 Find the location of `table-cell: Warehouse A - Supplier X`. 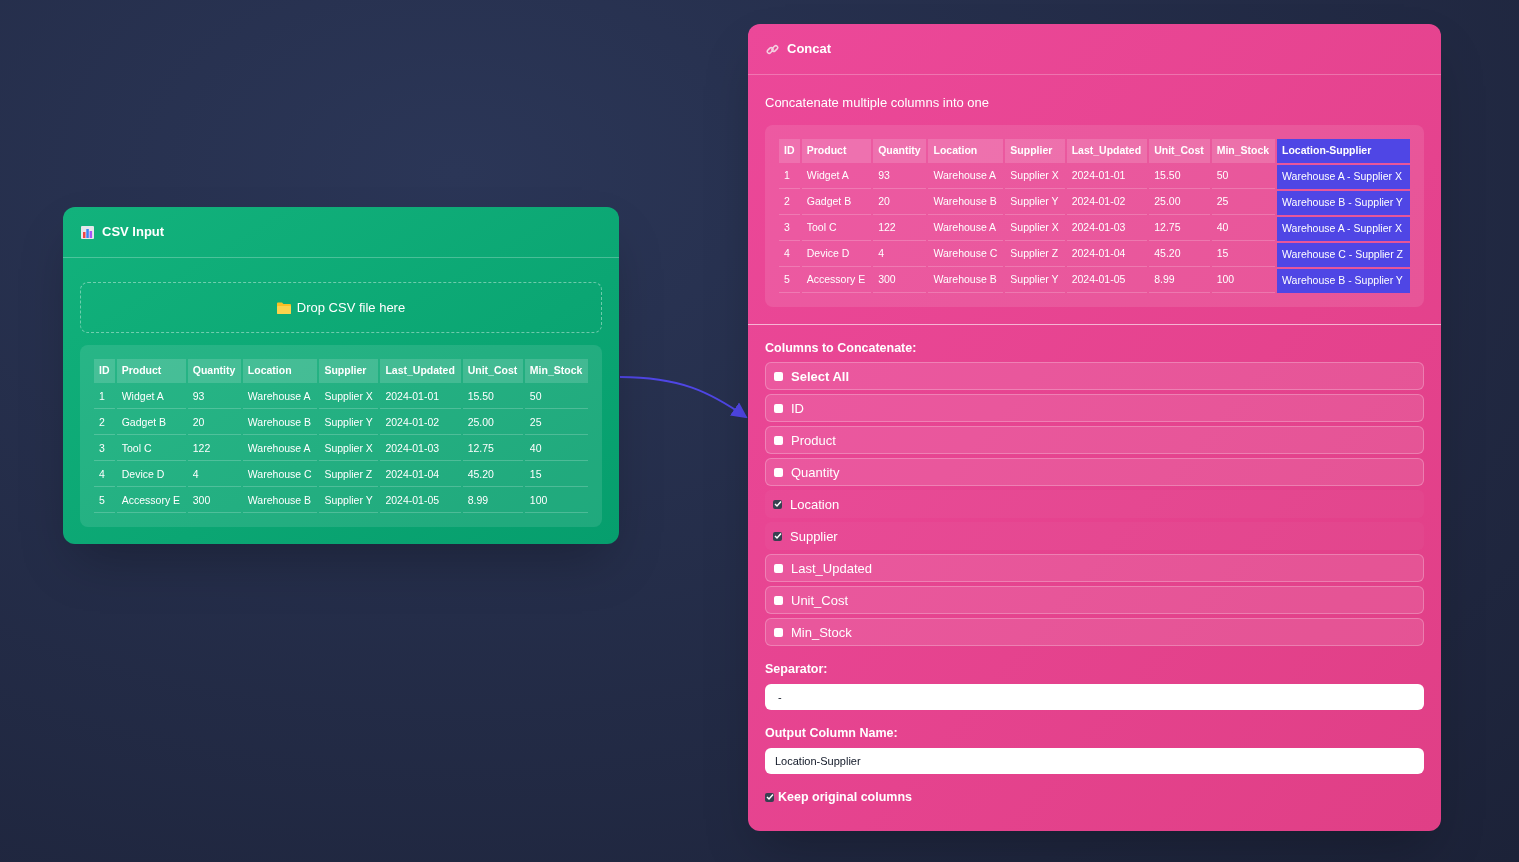

table-cell: Warehouse A - Supplier X is located at coordinates (1343, 228).